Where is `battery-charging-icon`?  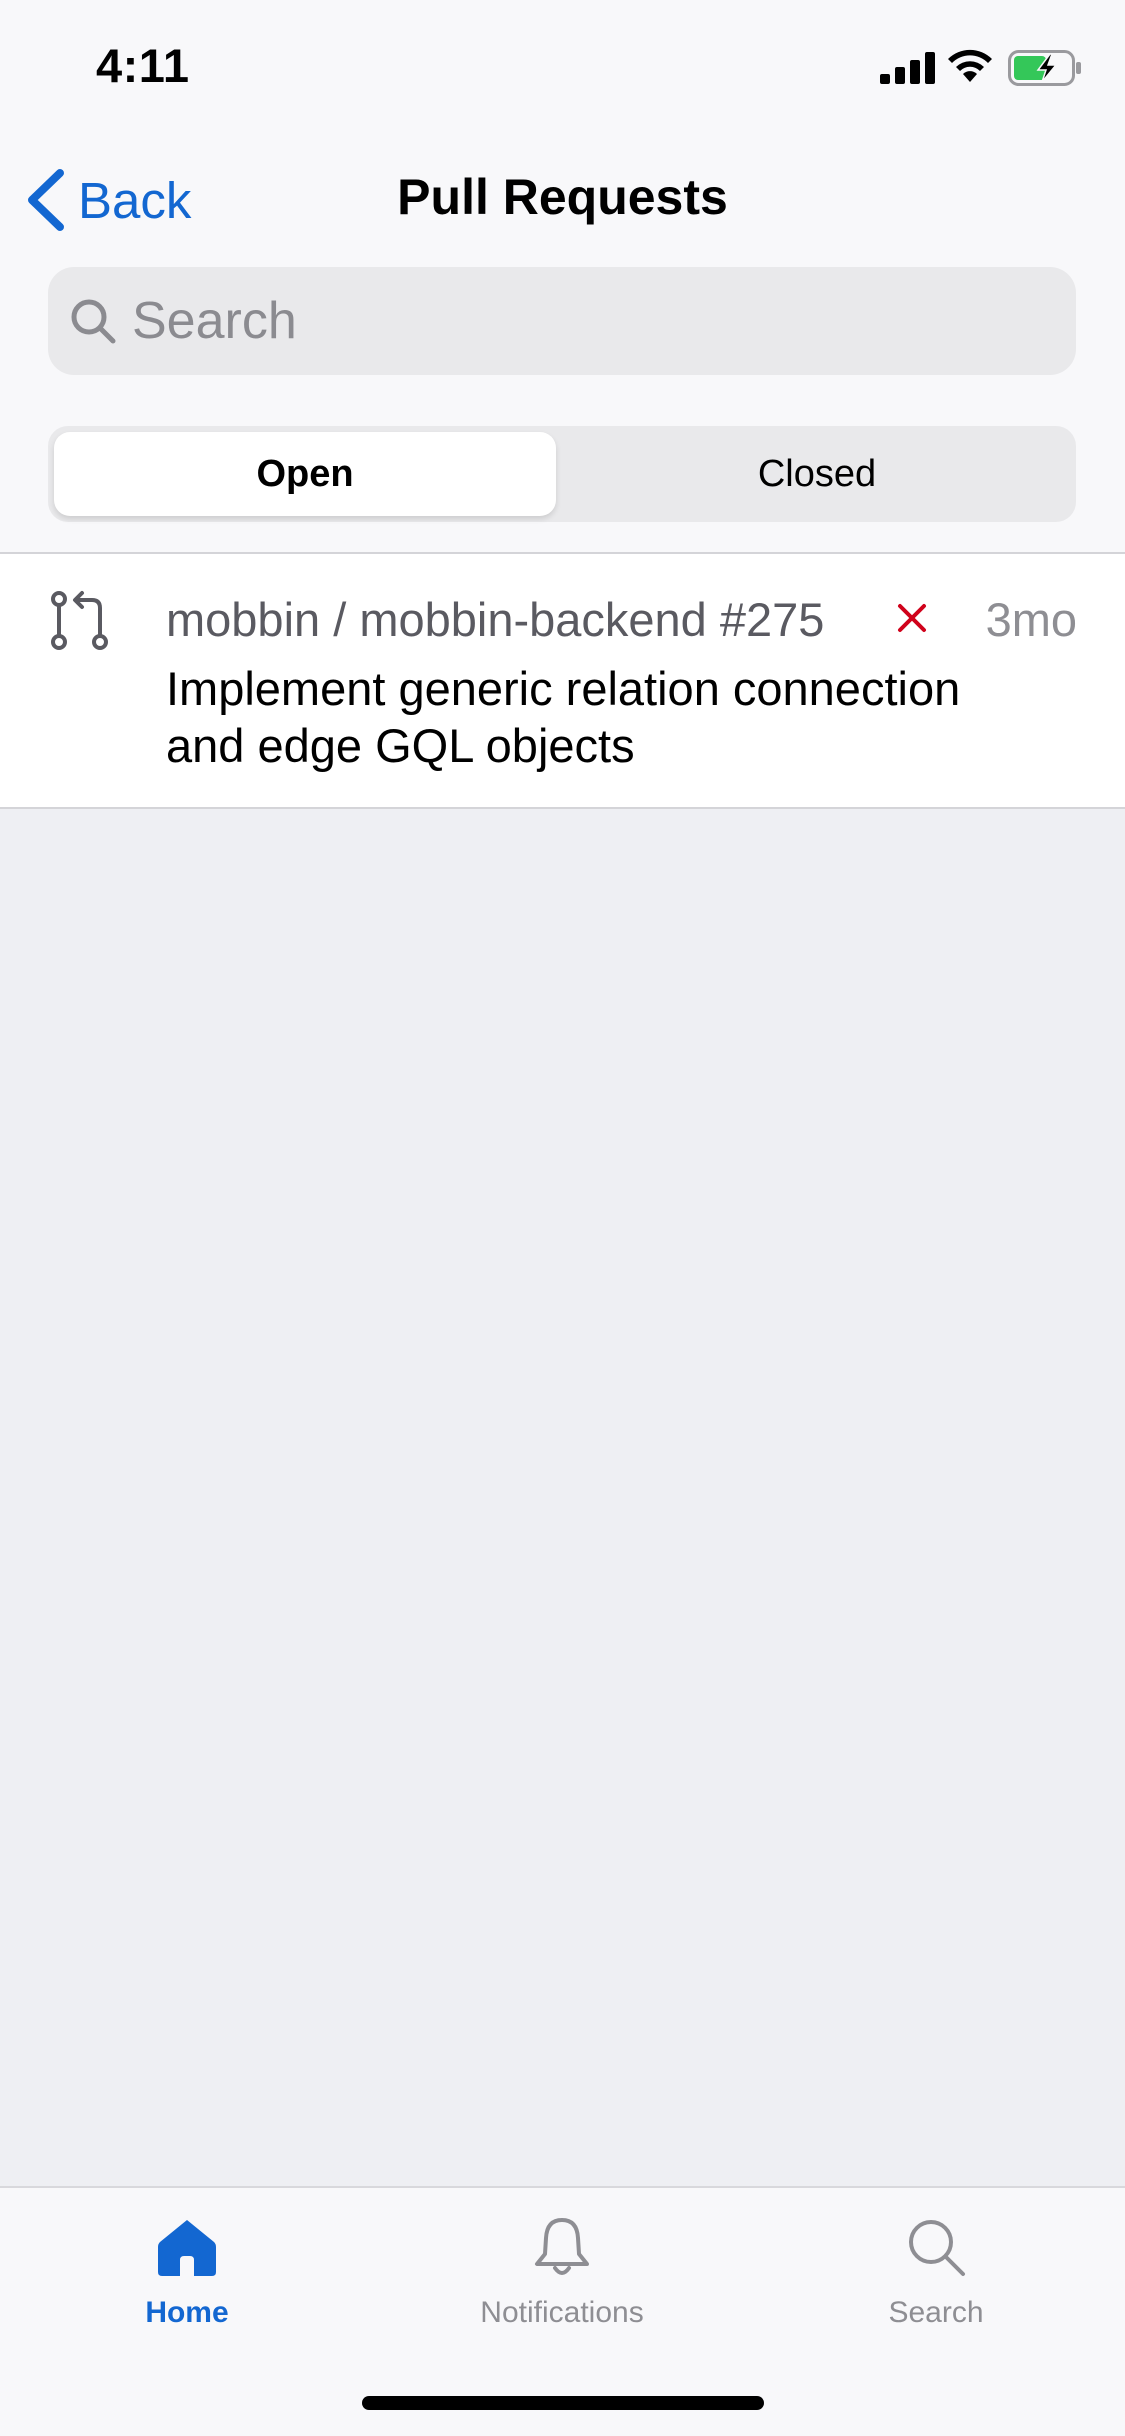 battery-charging-icon is located at coordinates (1044, 68).